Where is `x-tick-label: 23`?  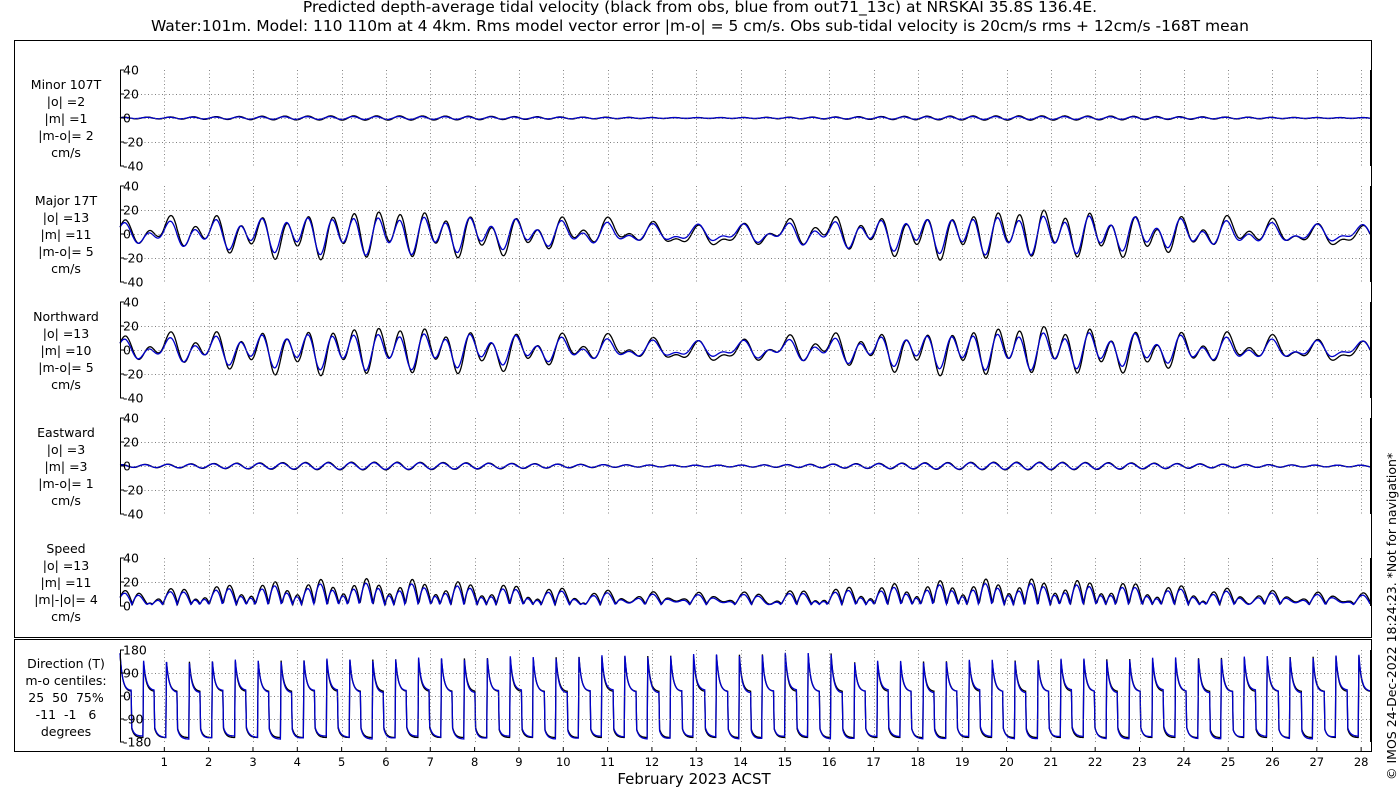
x-tick-label: 23 is located at coordinates (1139, 762).